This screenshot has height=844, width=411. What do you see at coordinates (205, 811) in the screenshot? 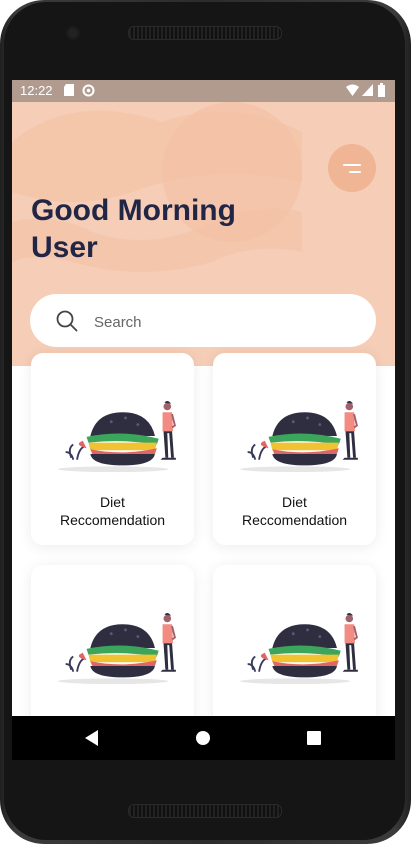
I see `bottom-speaker` at bounding box center [205, 811].